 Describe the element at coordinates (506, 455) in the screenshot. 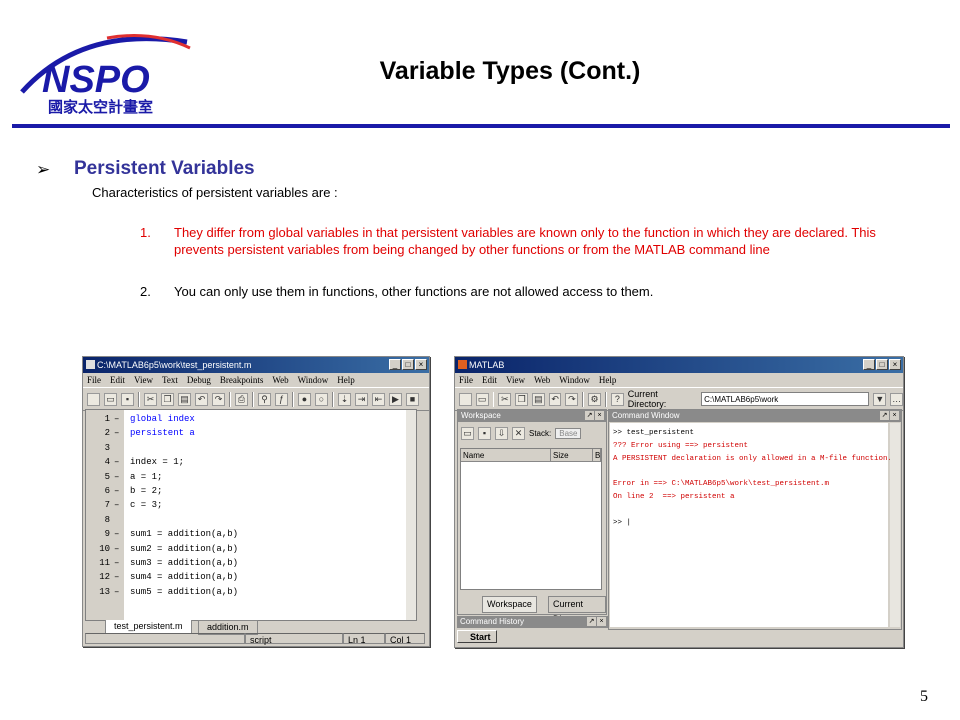

I see `column-header-name: Name` at that location.